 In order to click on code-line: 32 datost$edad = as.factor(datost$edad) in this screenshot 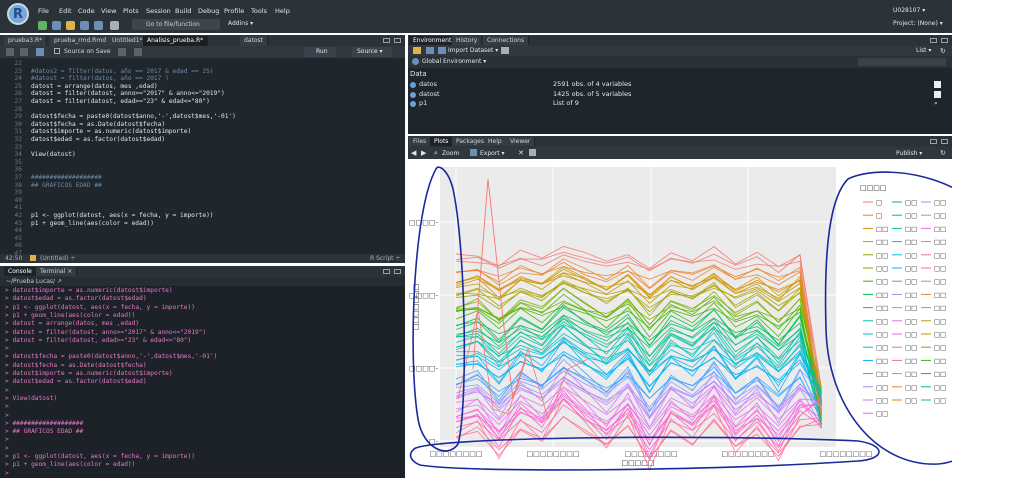, I will do `click(202, 140)`.